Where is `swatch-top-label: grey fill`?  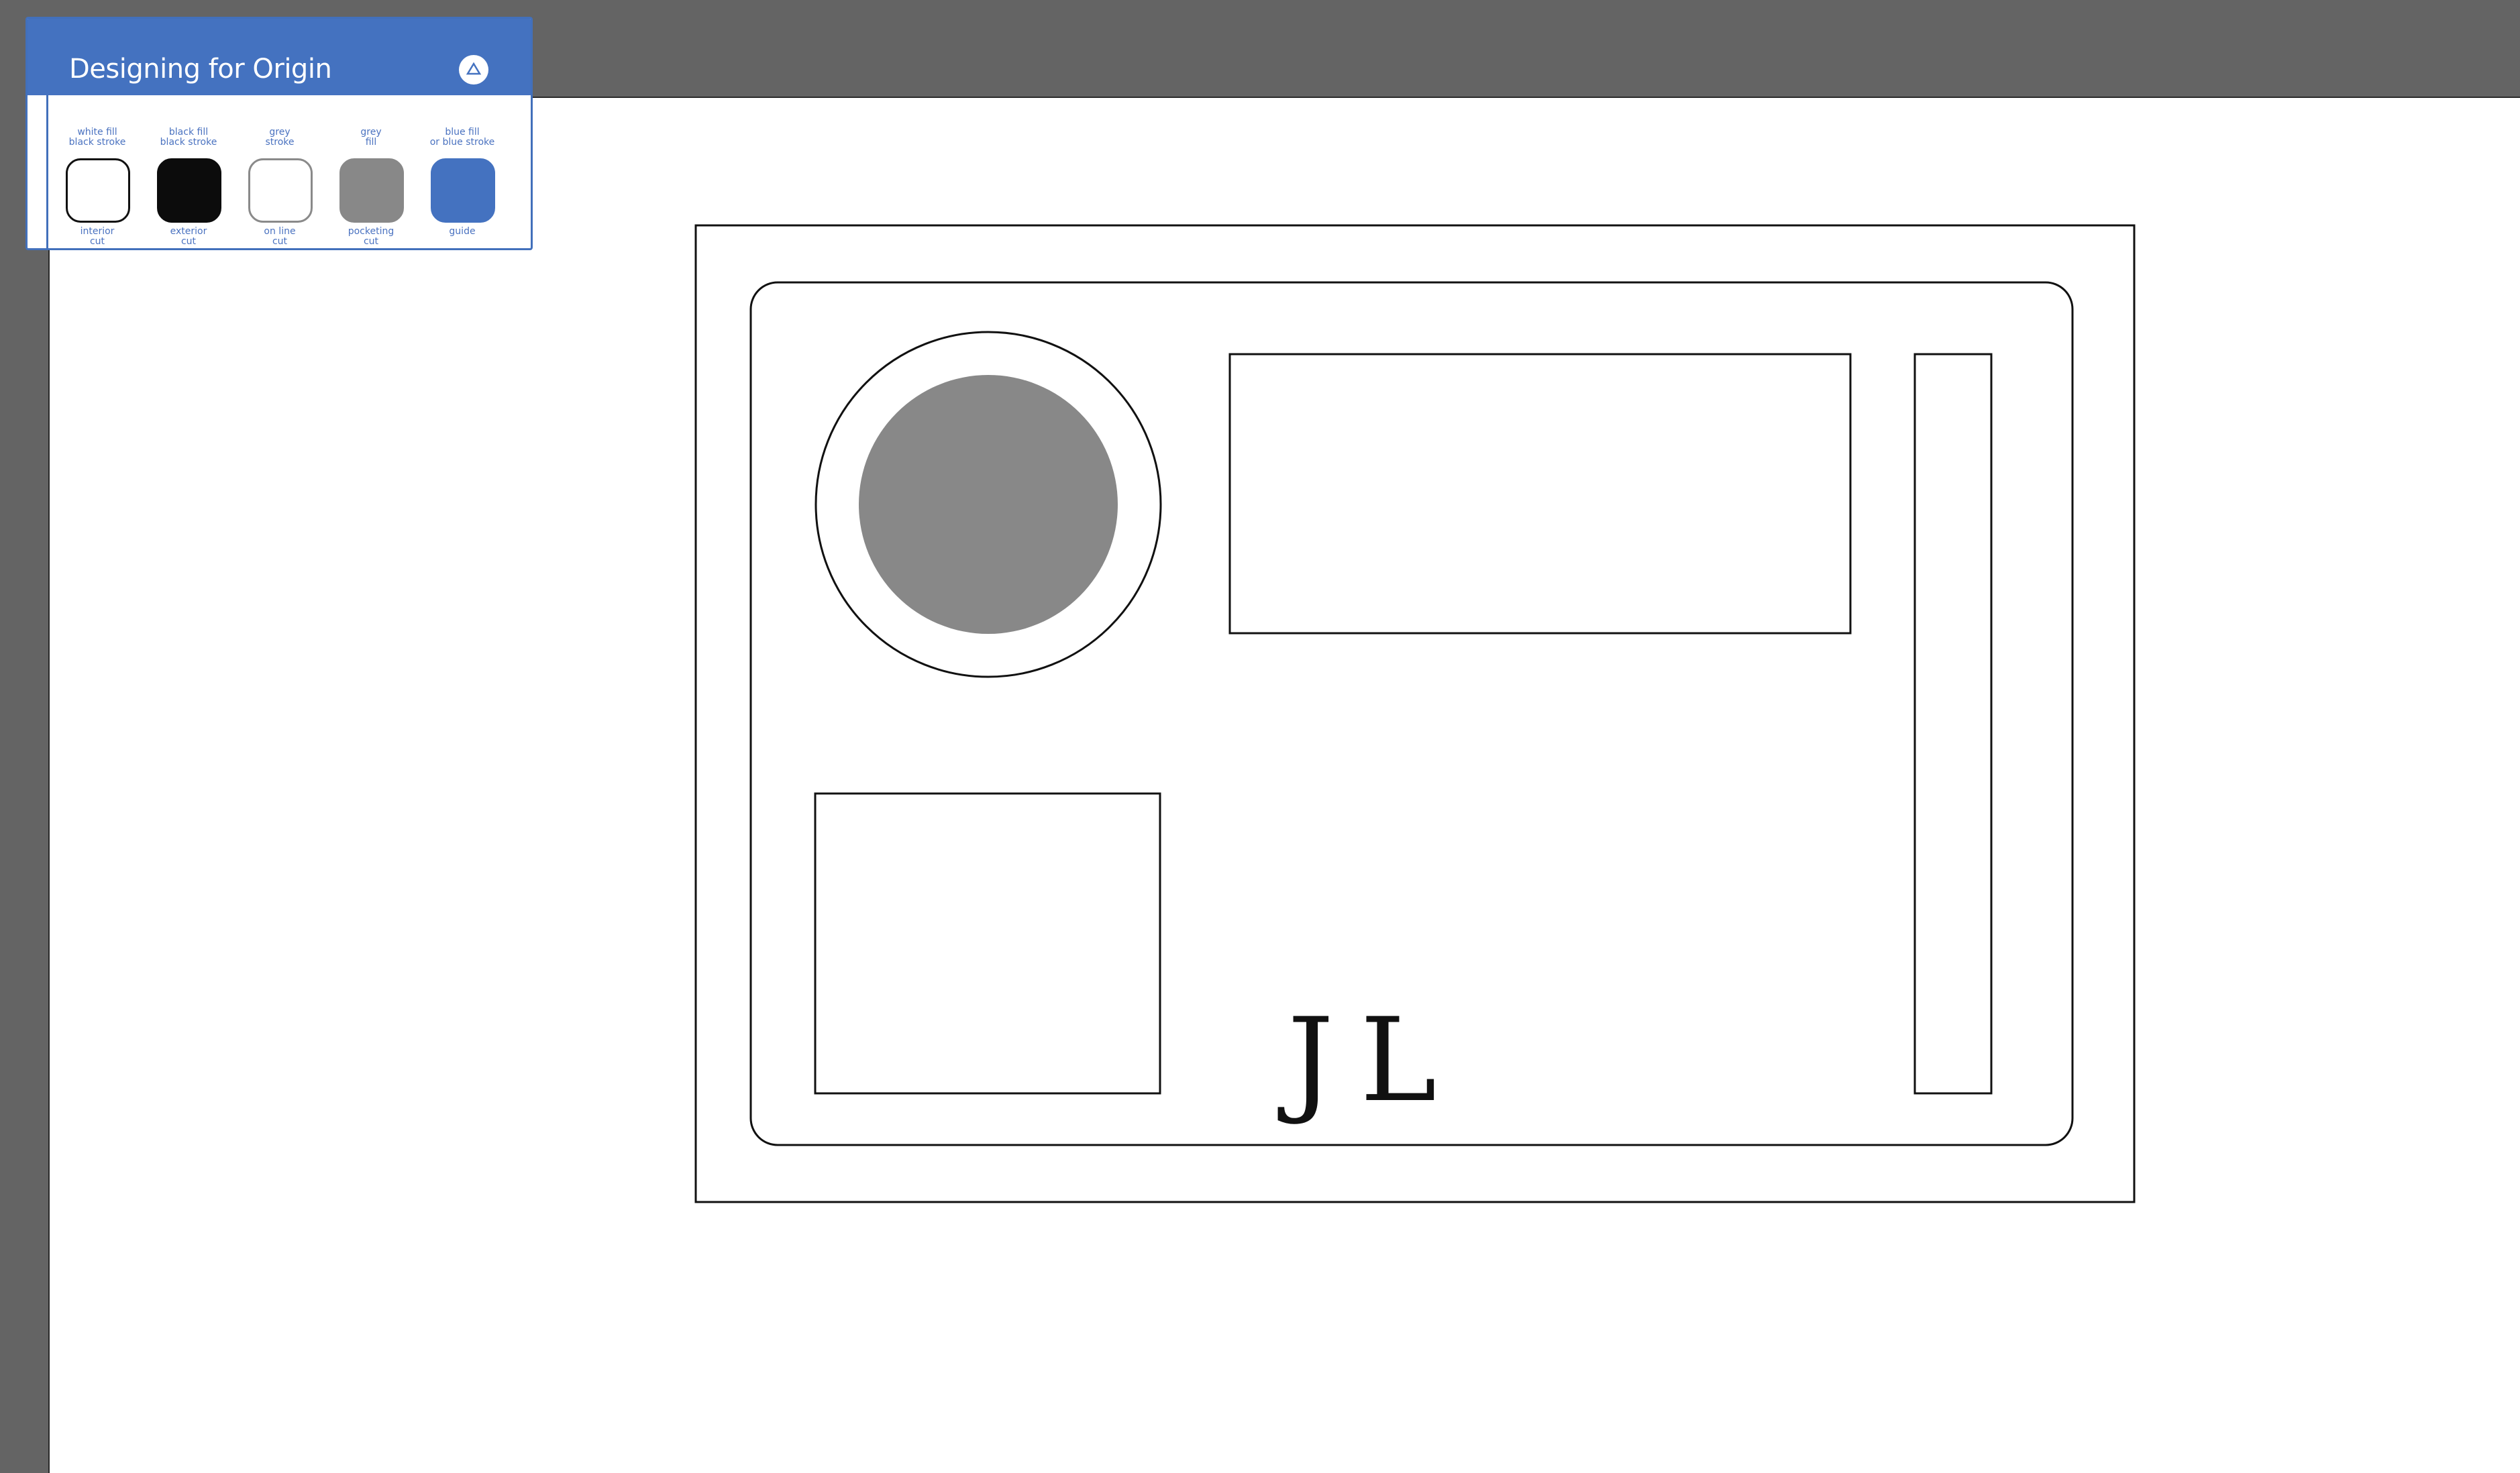 swatch-top-label: grey fill is located at coordinates (371, 137).